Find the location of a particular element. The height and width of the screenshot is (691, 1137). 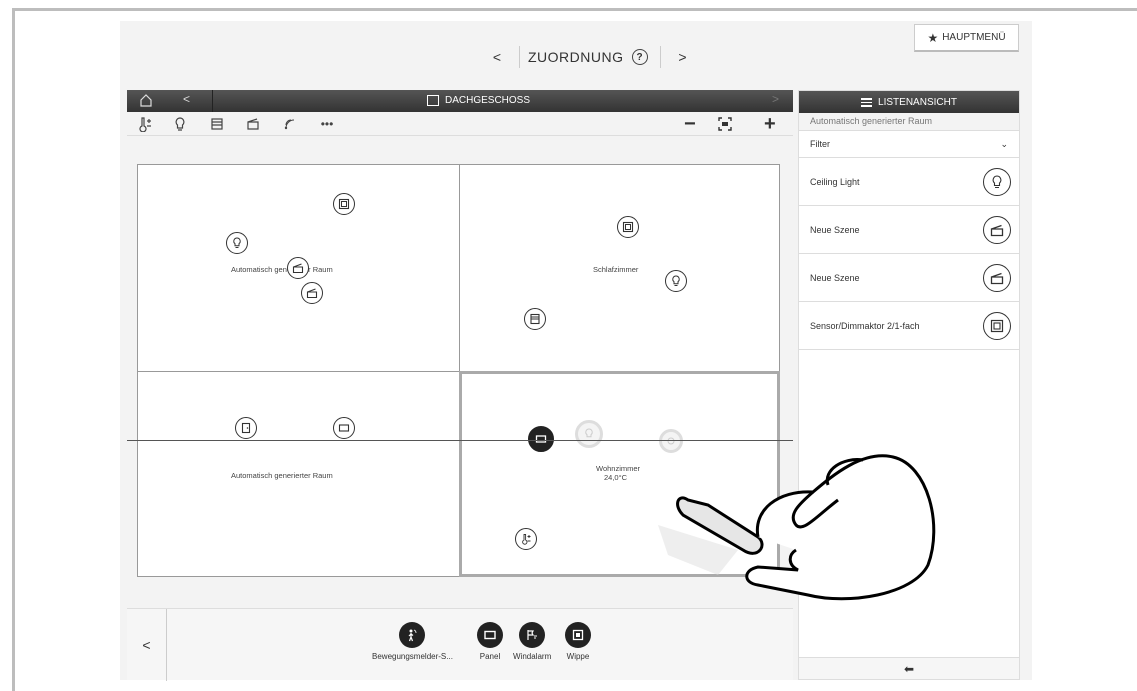

list-item-dimmer: Sensor/Dimmaktor 2/1-fach is located at coordinates (909, 326).